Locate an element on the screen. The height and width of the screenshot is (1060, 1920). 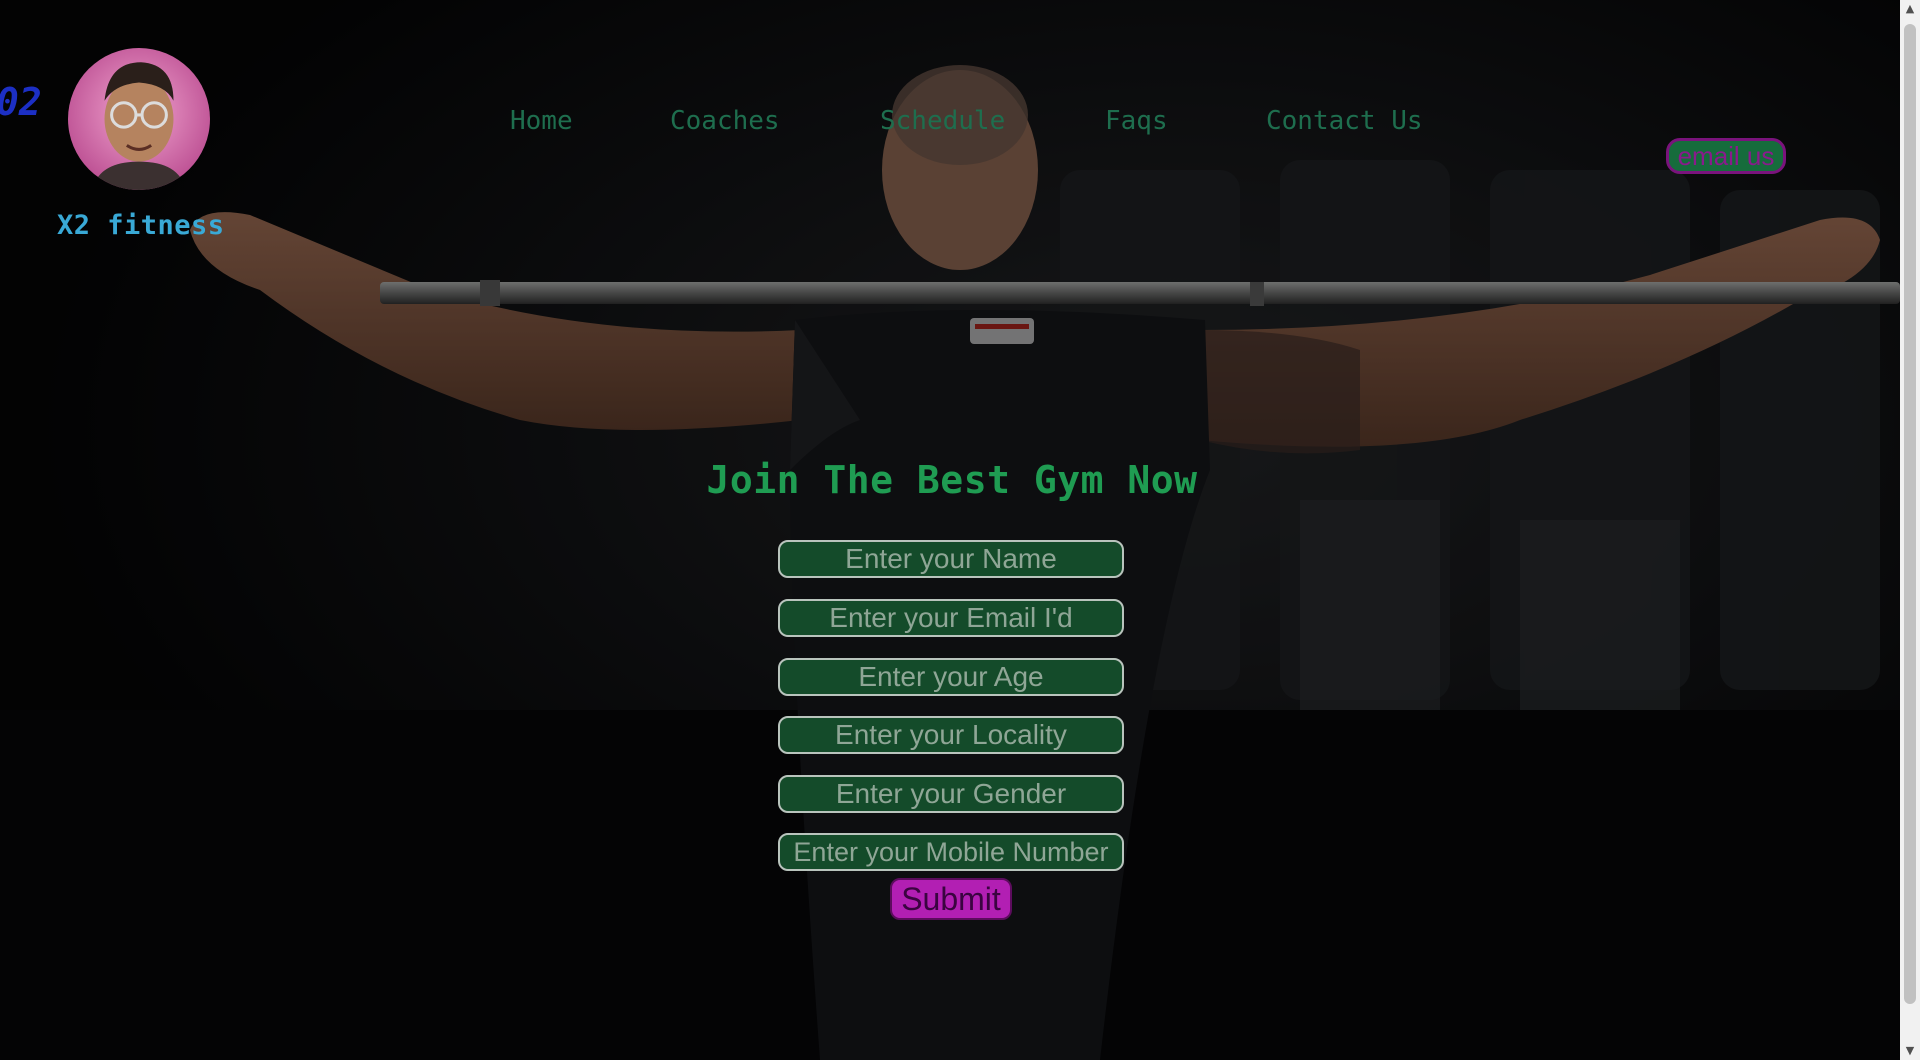
form-title: Join The Best Gym Now is located at coordinates (952, 480).